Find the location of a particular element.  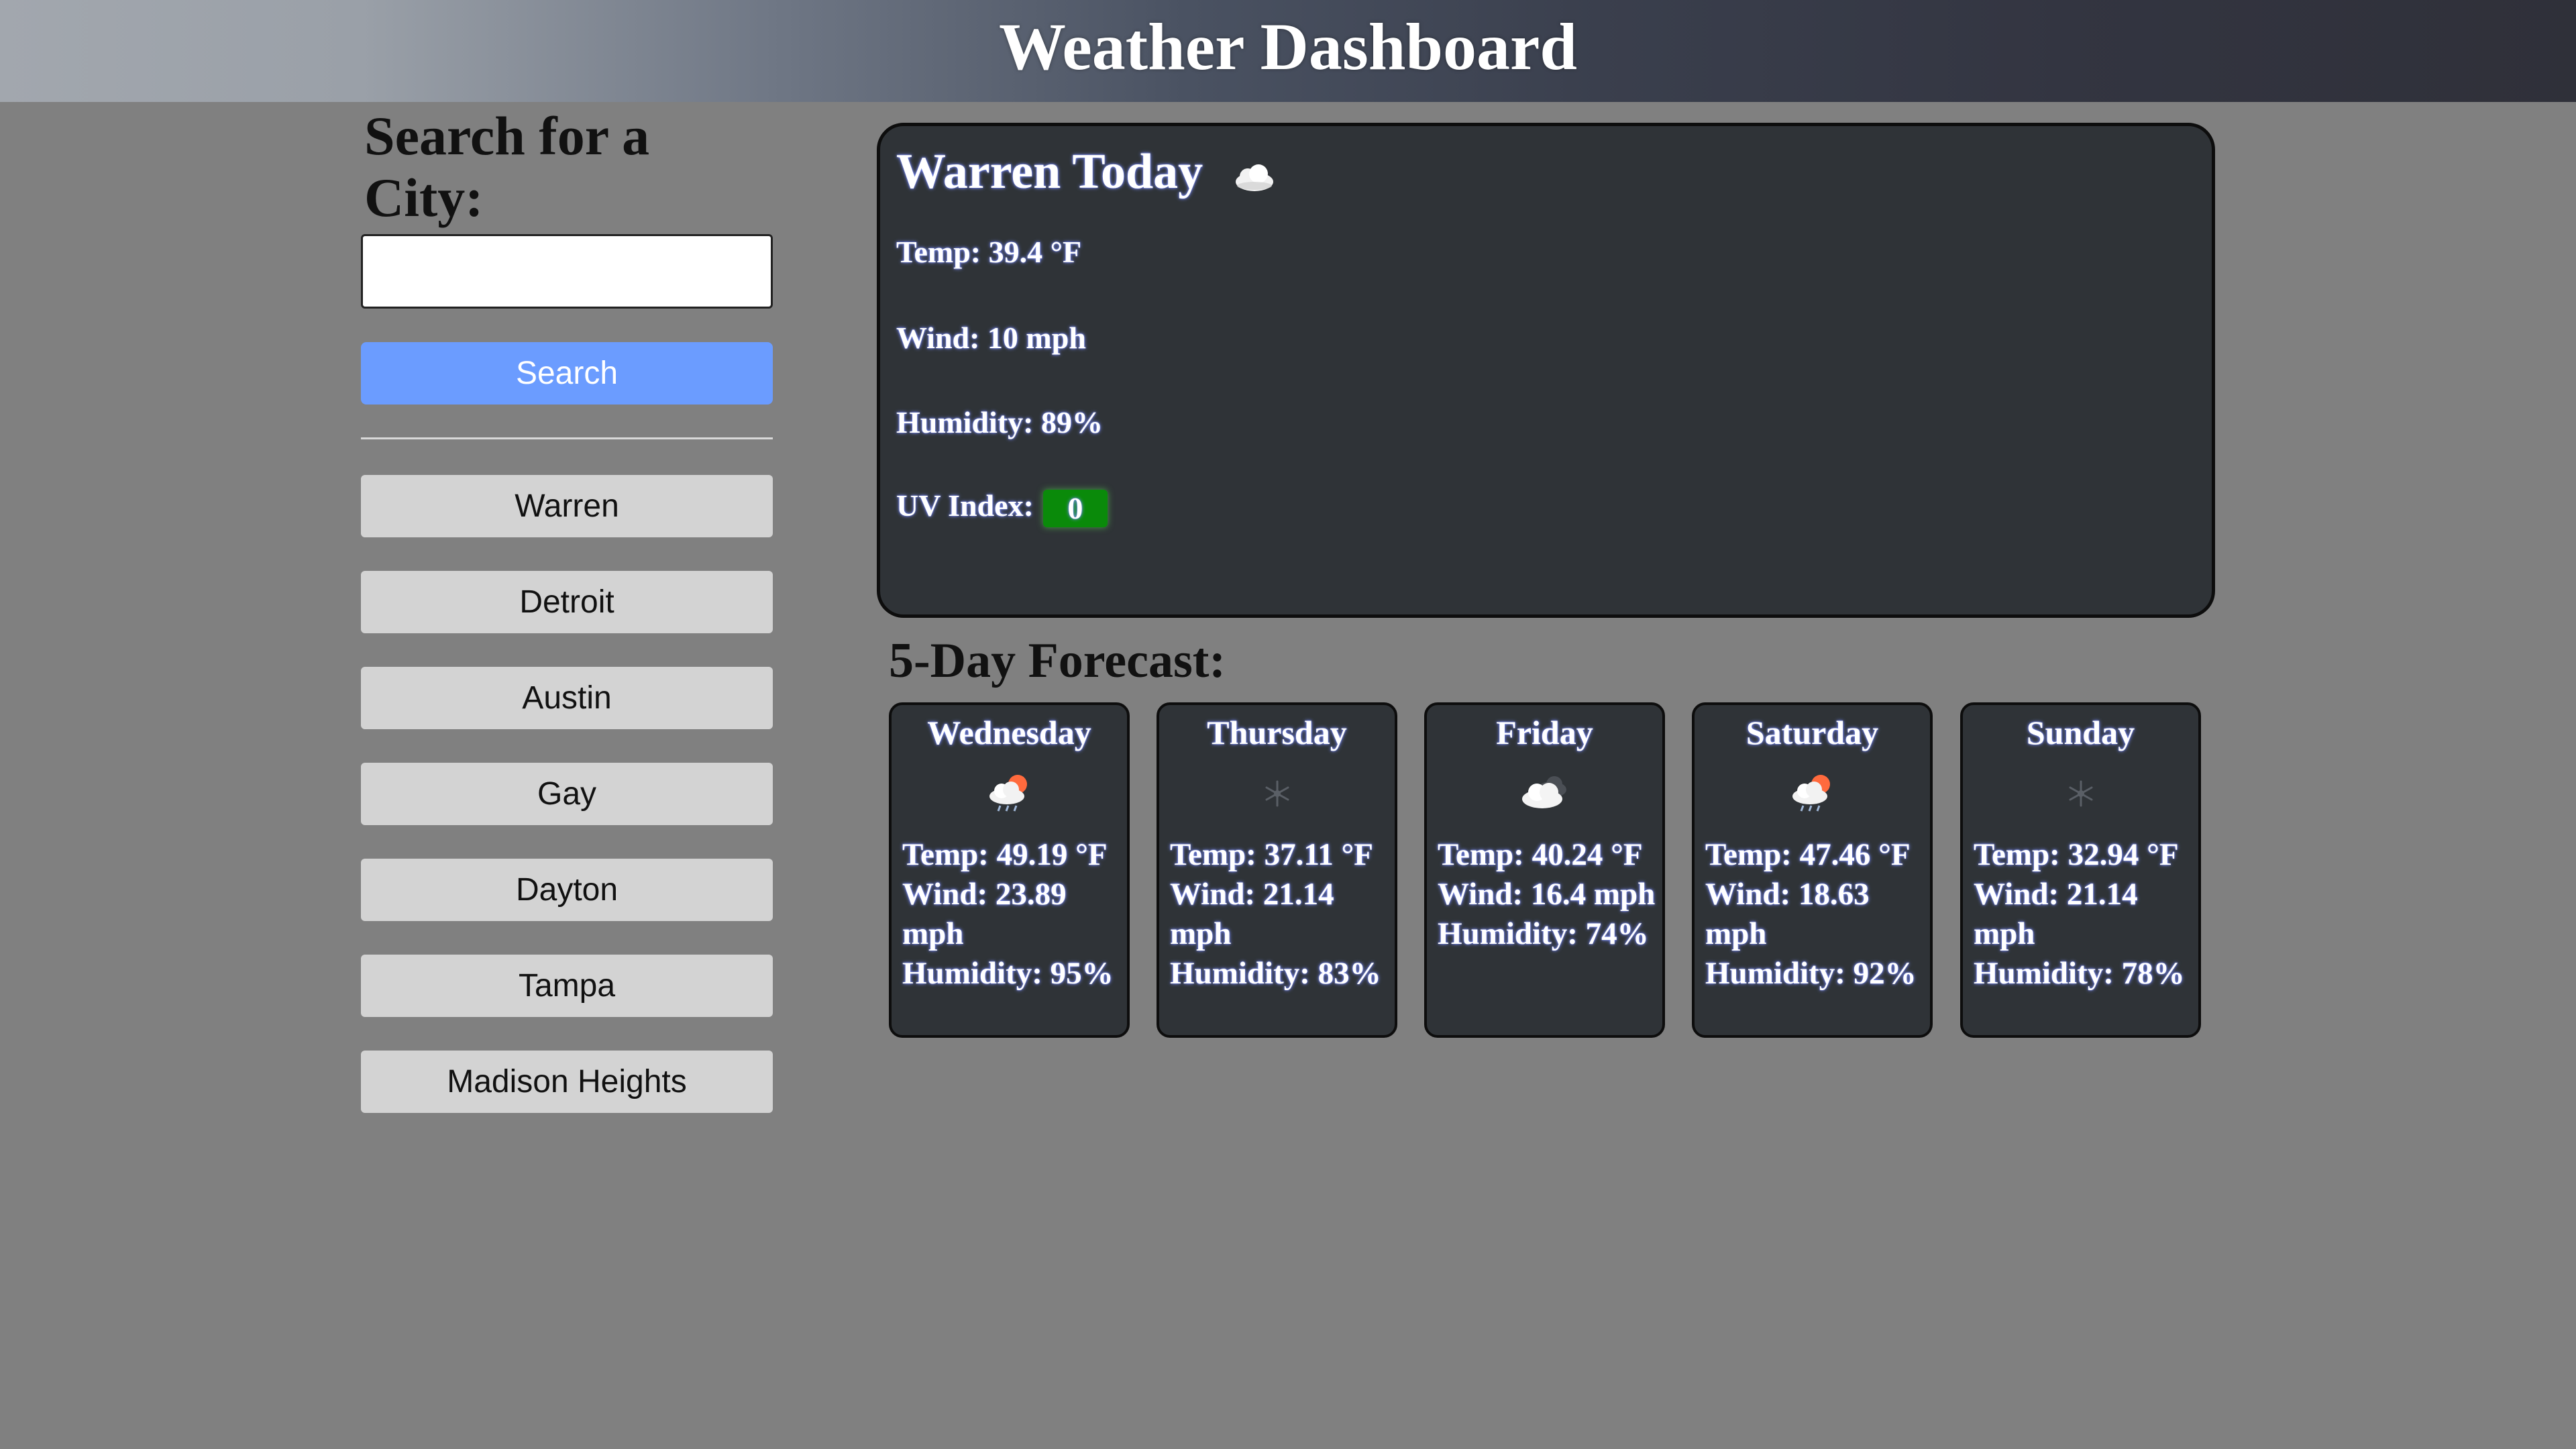

forecast-humidity: Humidity: 83% is located at coordinates (1275, 973).